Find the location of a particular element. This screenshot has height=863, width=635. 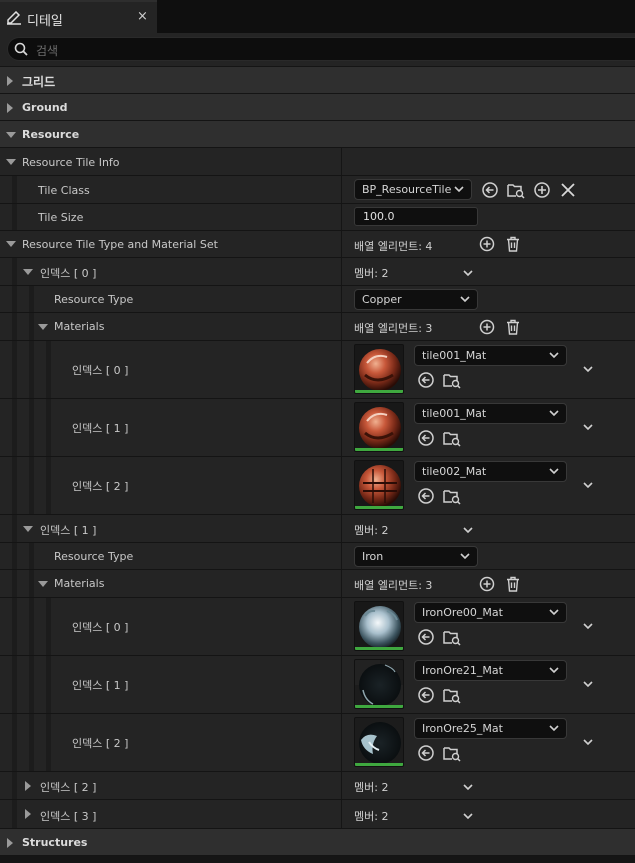

index-label: 인덱스 [ 0 ] is located at coordinates (100, 627).